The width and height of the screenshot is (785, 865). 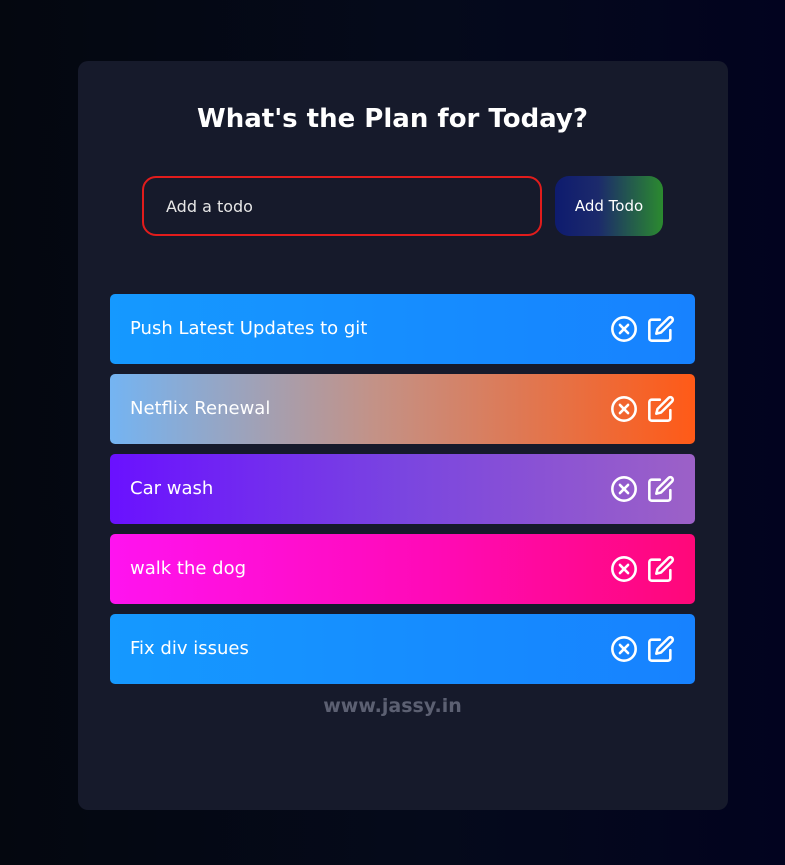 What do you see at coordinates (342, 206) in the screenshot?
I see `todo-input` at bounding box center [342, 206].